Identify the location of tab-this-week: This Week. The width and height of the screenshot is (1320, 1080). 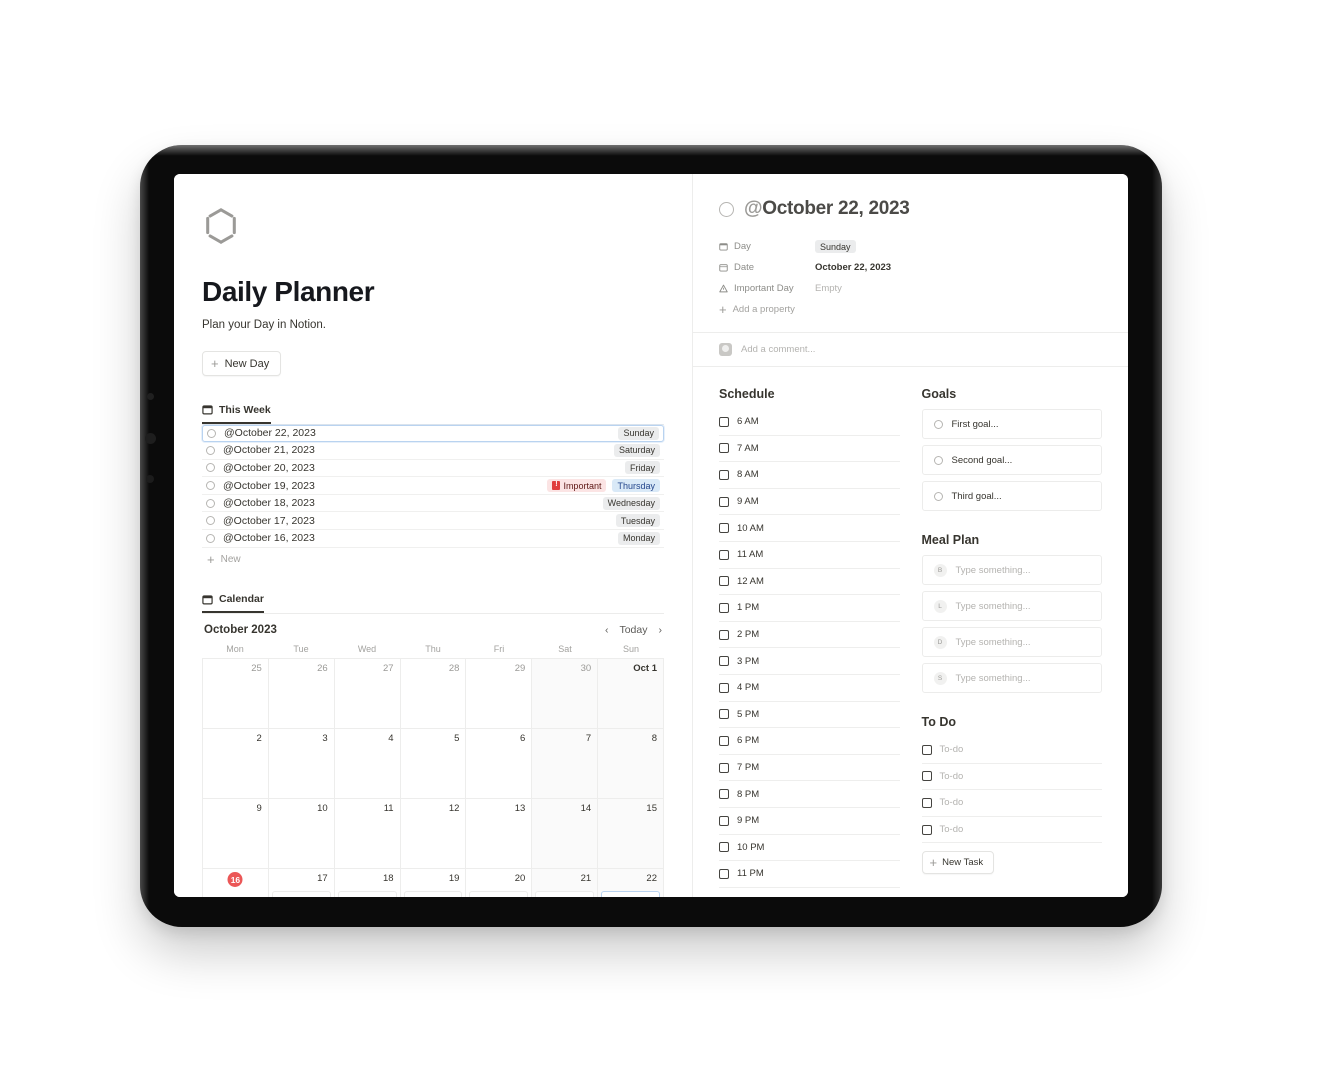
(236, 414).